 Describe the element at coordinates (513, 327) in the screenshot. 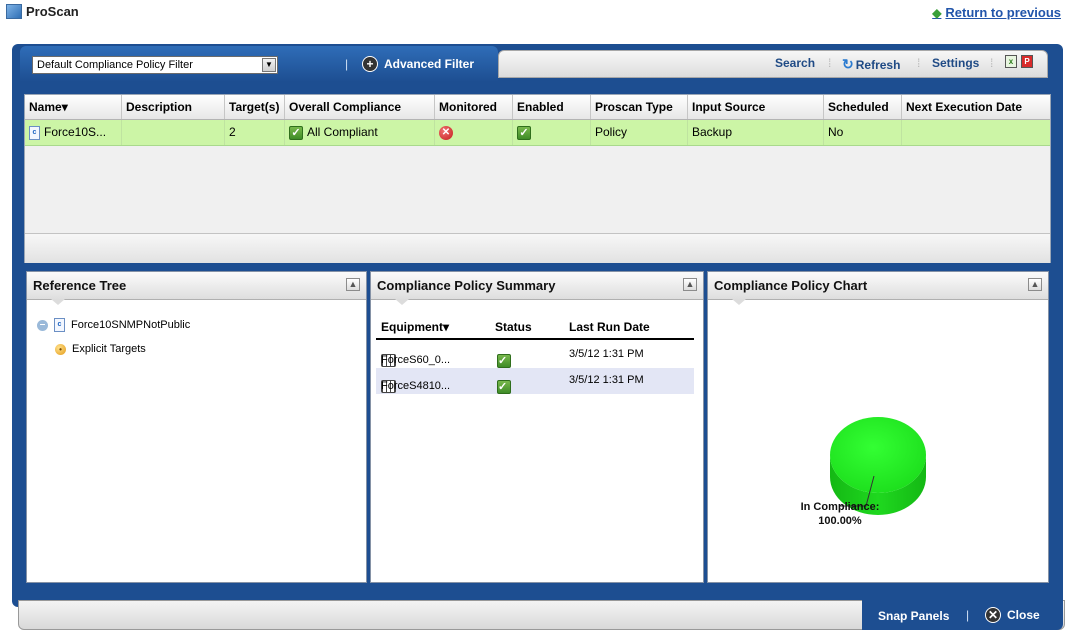

I see `column-header-status: Status` at that location.